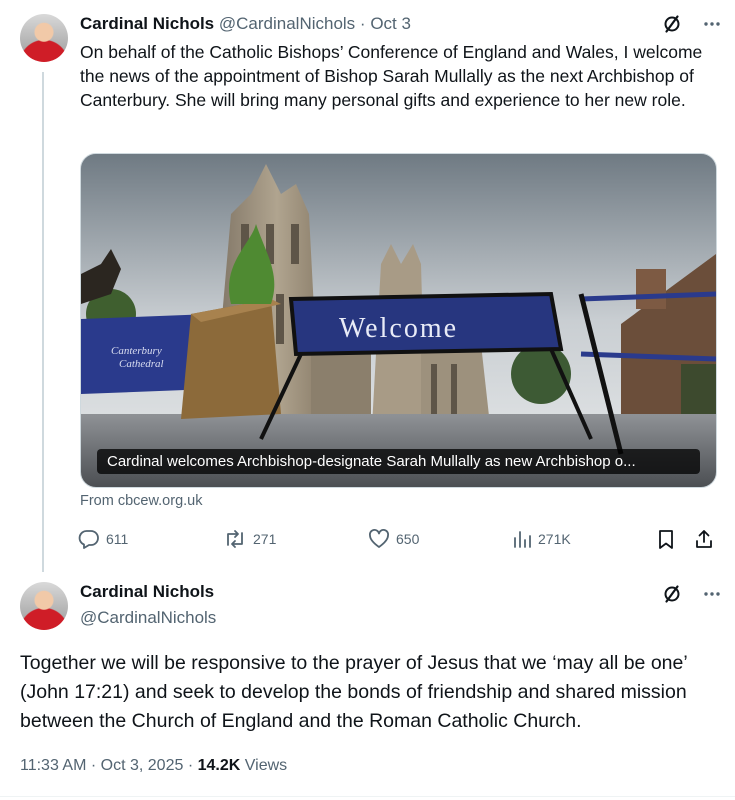  Describe the element at coordinates (141, 364) in the screenshot. I see `svg-text: Cathedral` at that location.